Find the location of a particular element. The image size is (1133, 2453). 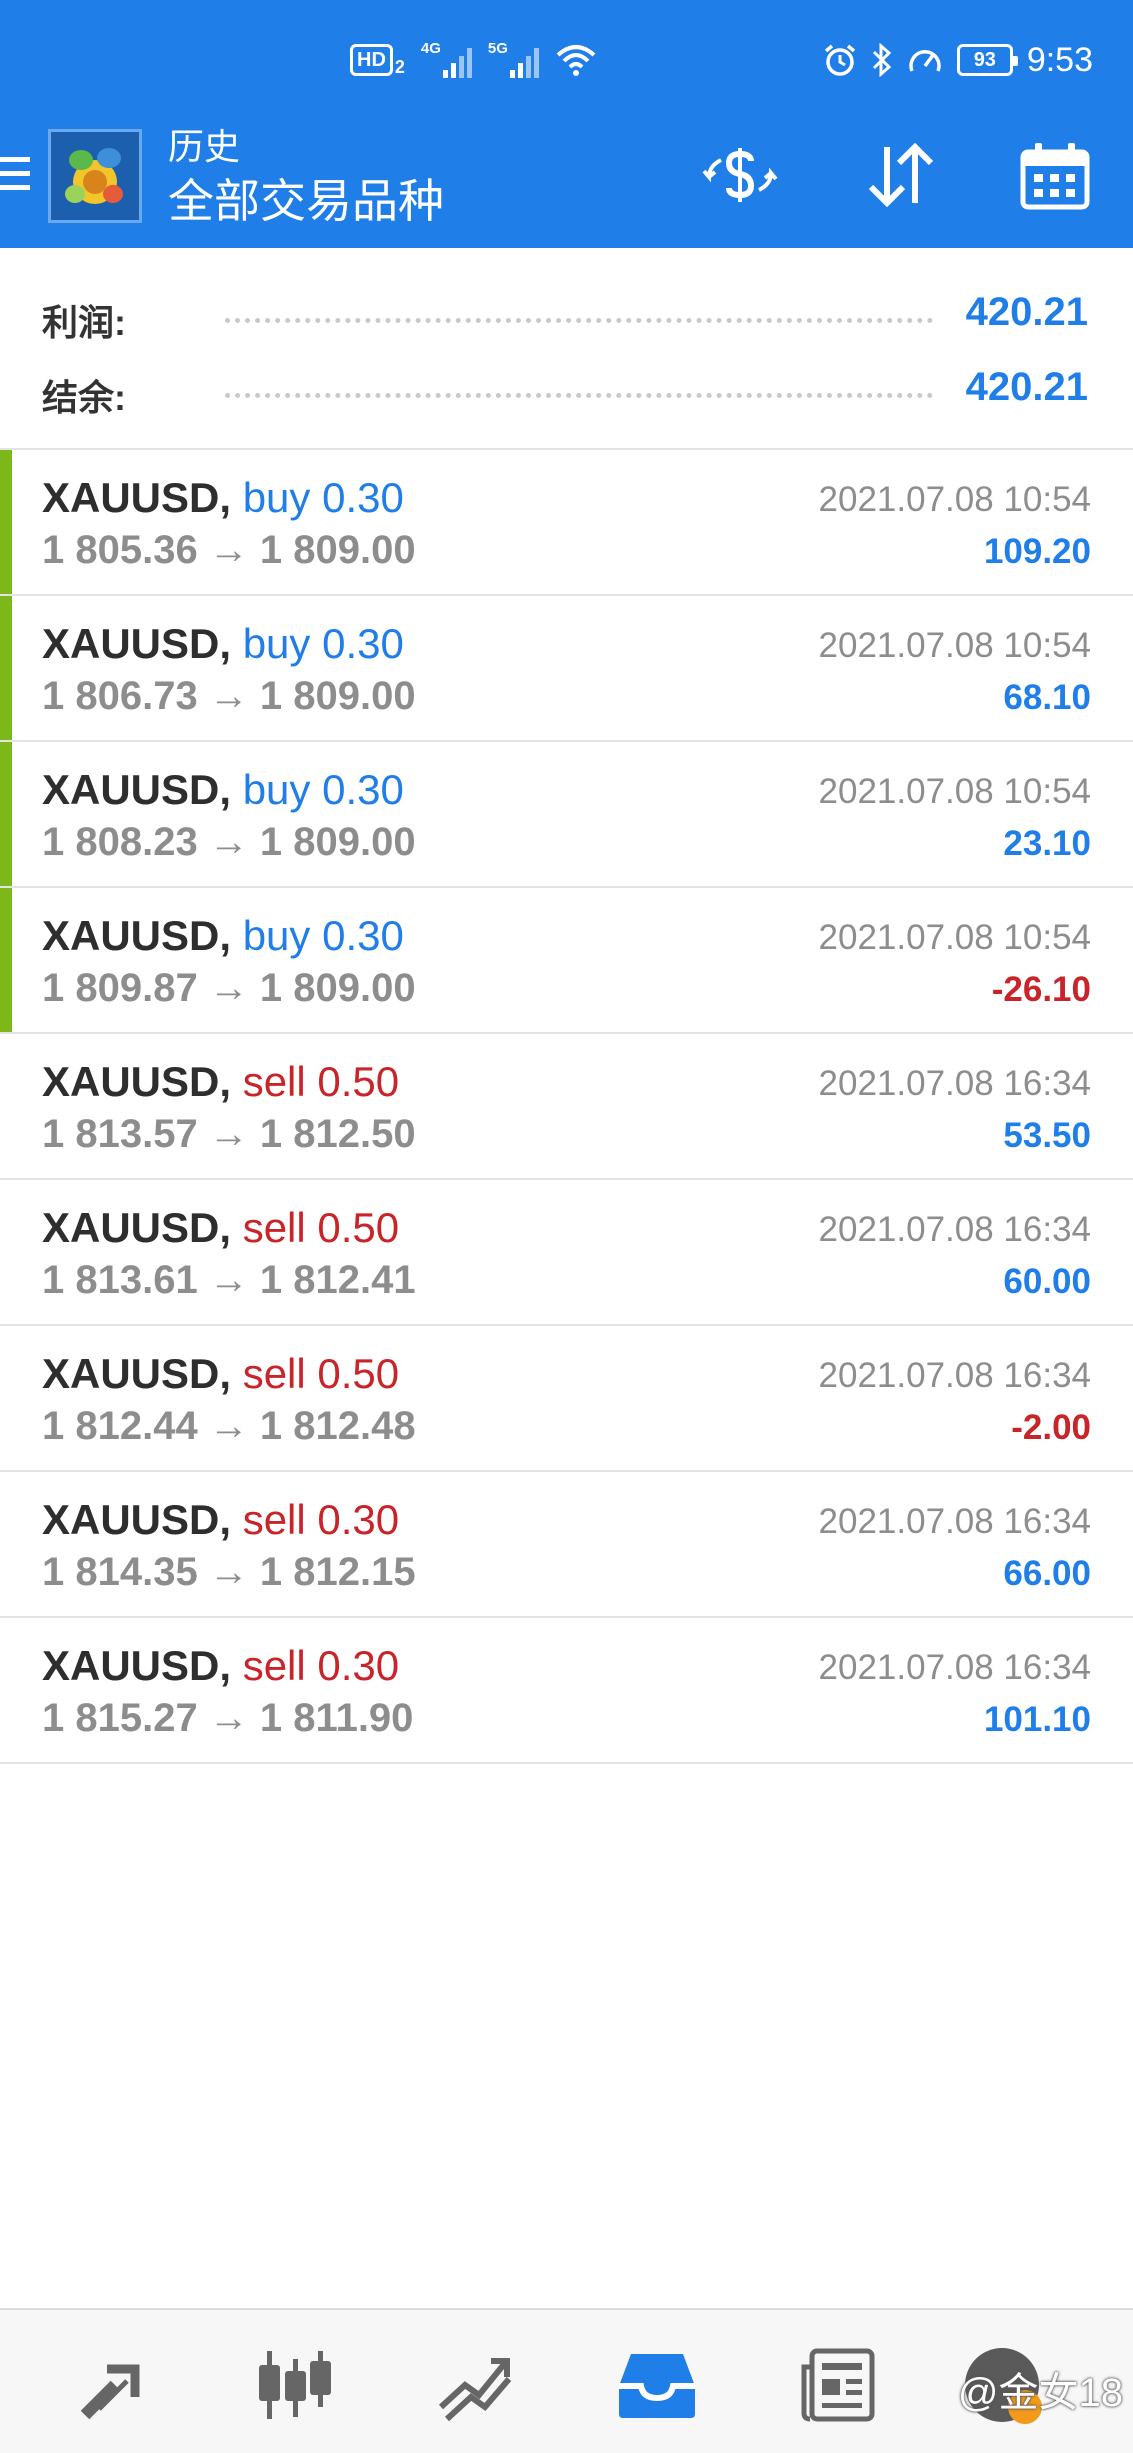

hd-voice-indicator: HD 2 is located at coordinates (377, 60).